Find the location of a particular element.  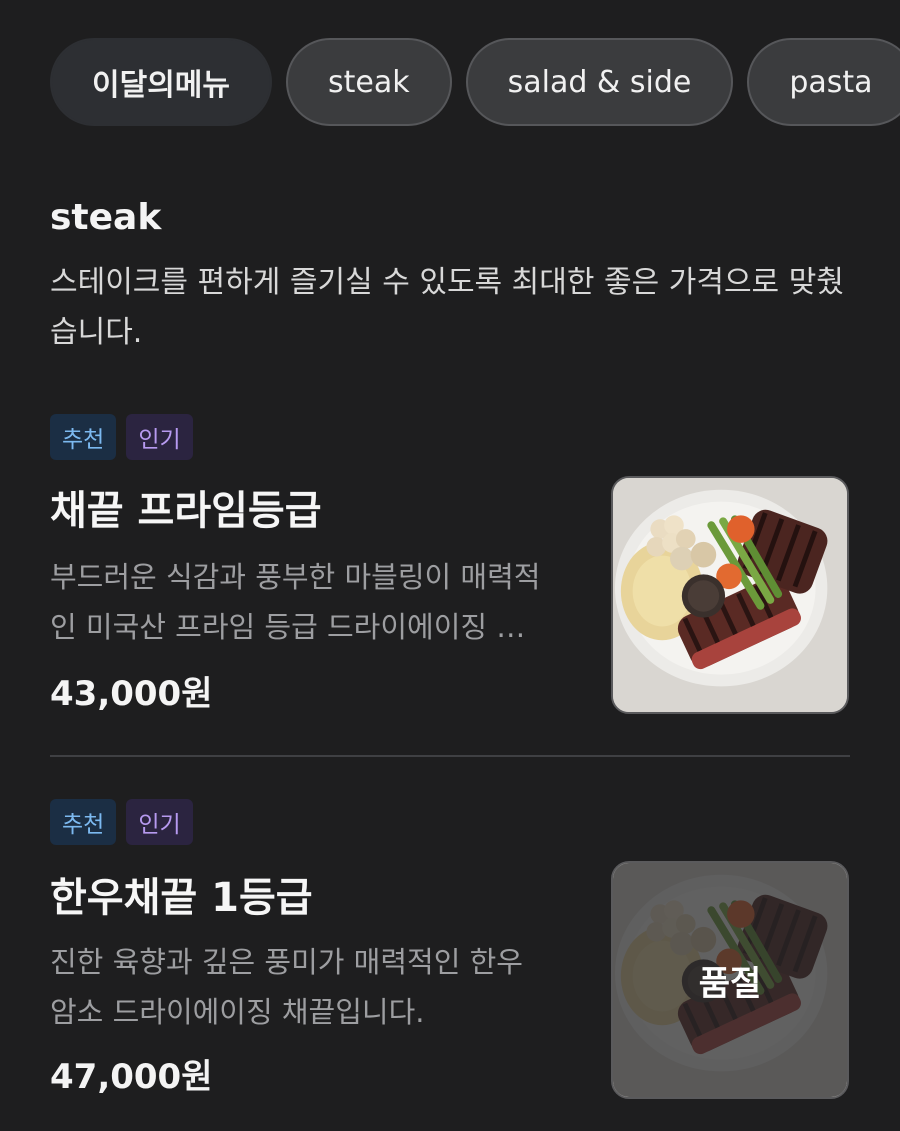

tab-monthly-menu: 이달의메뉴 is located at coordinates (161, 82).